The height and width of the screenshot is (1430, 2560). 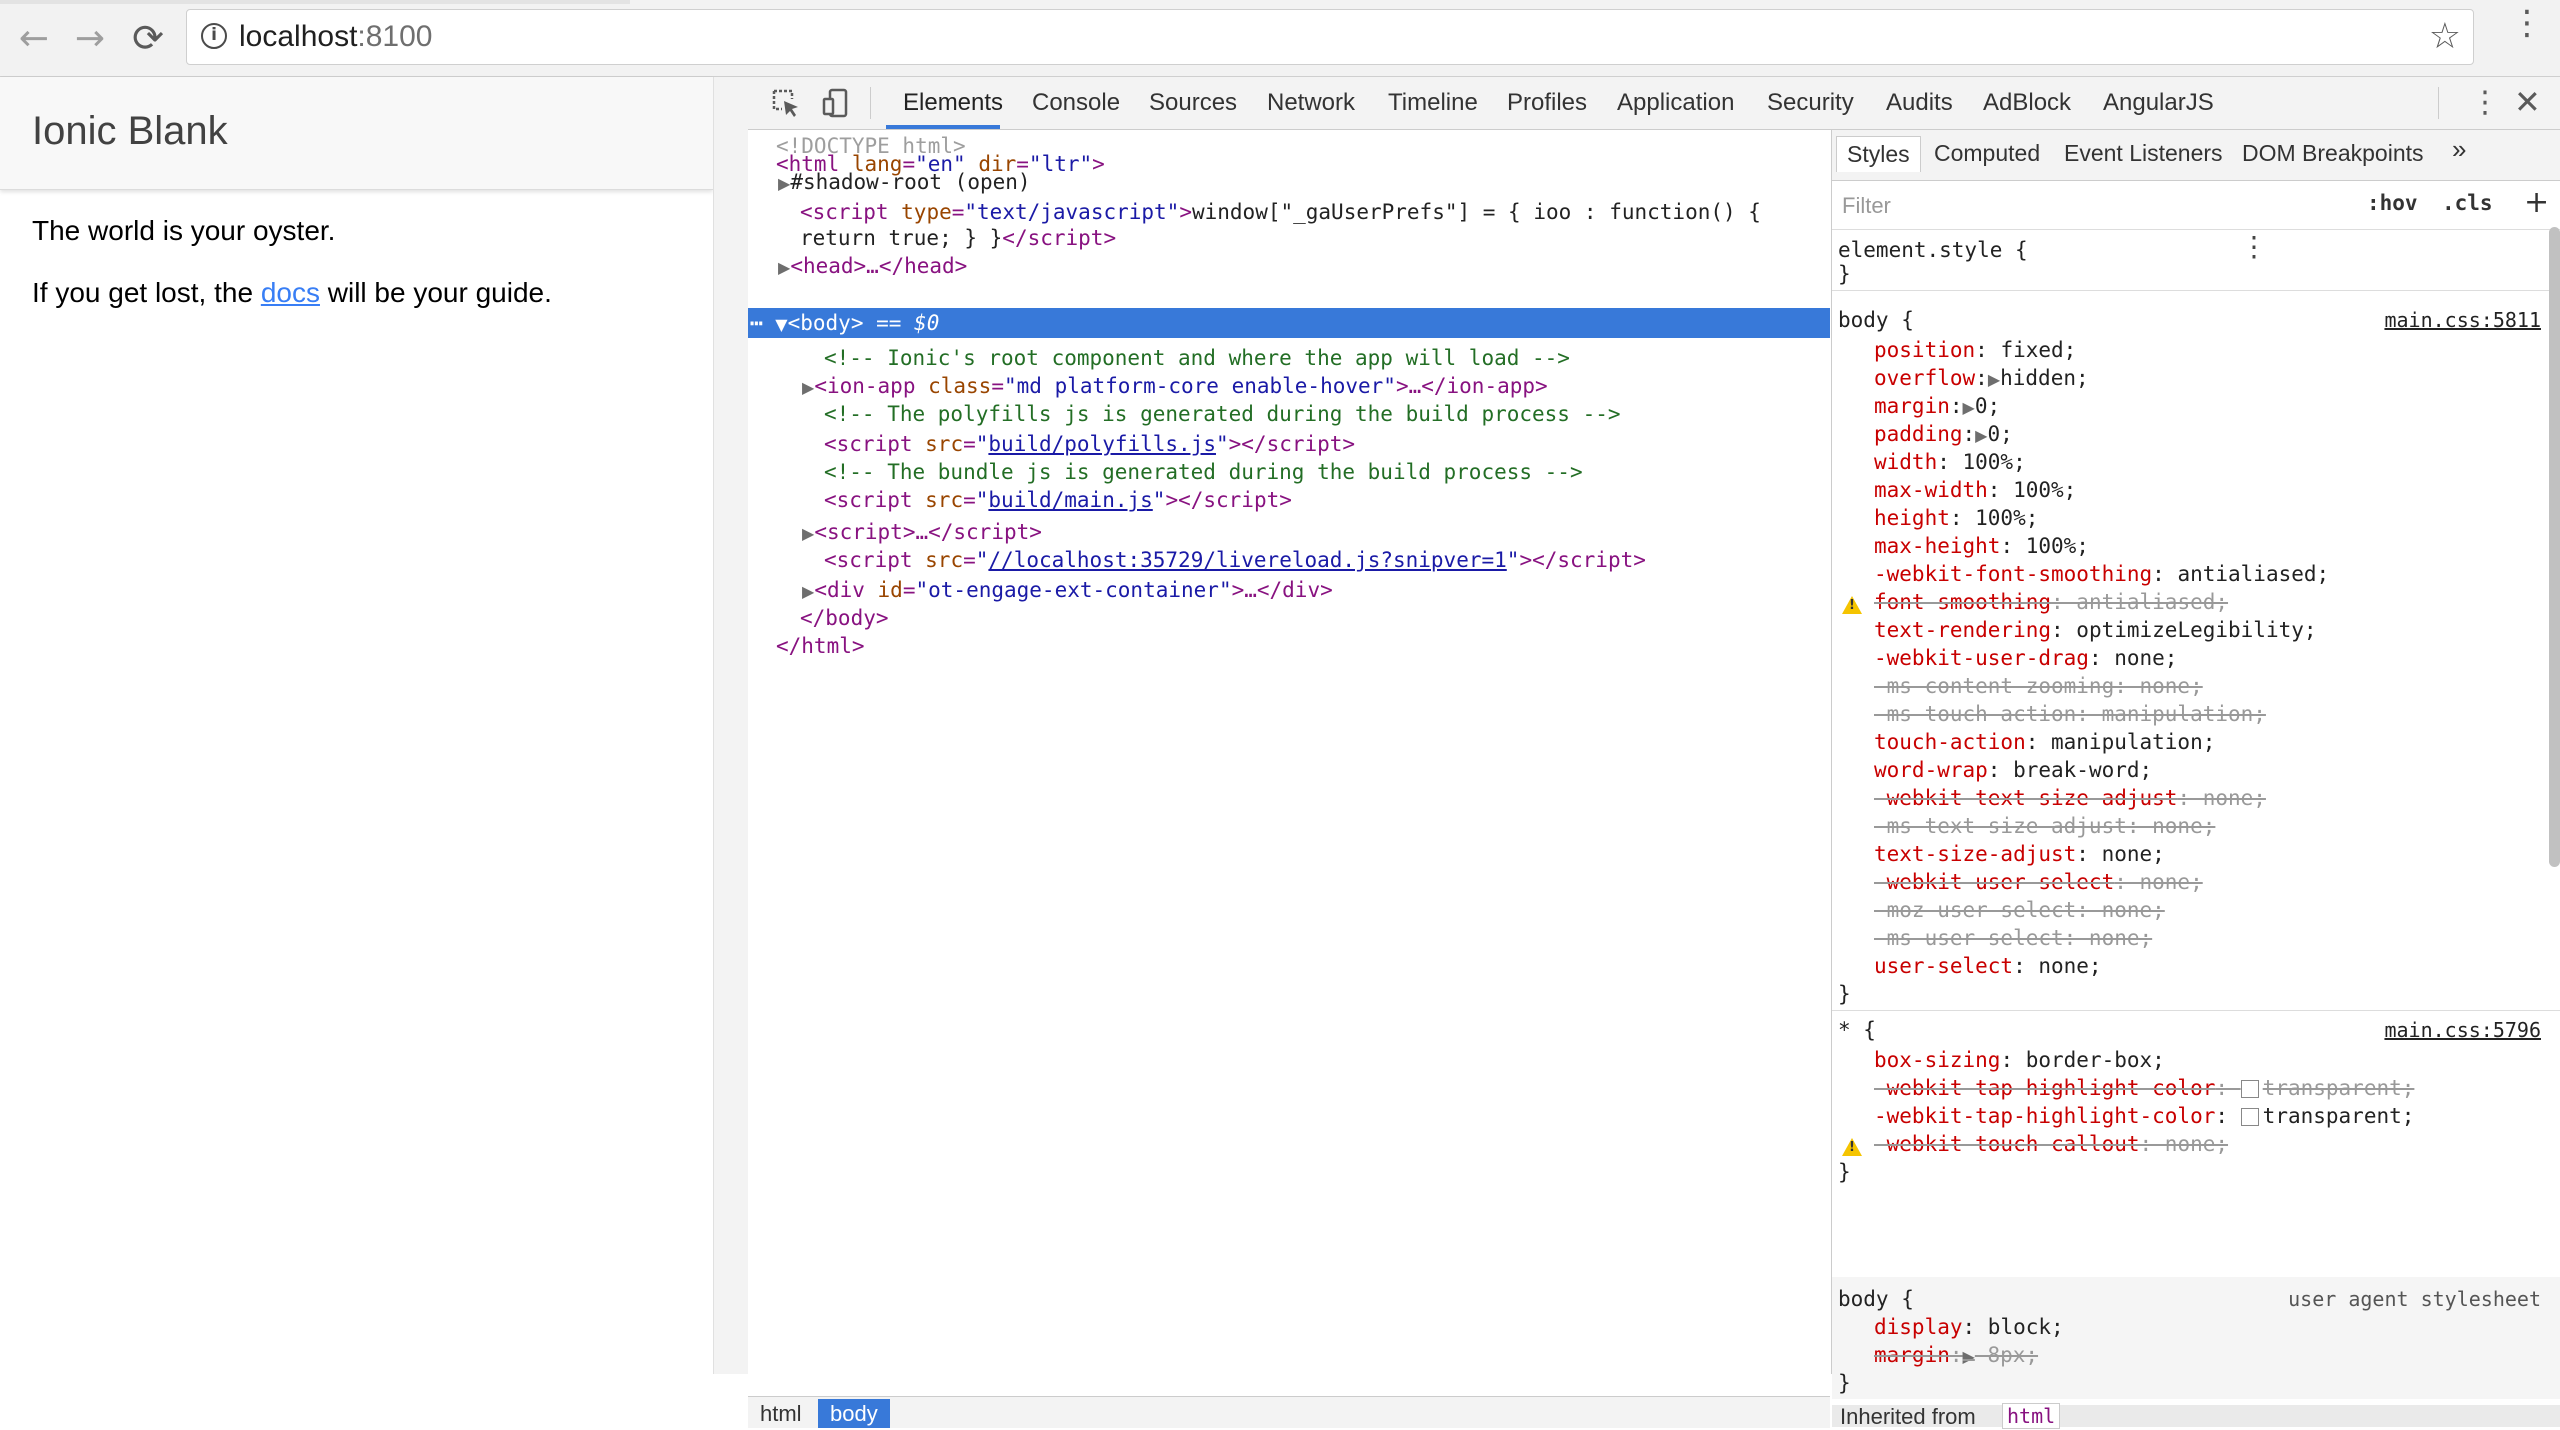 I want to click on inherited-tag-link: html, so click(x=2031, y=1416).